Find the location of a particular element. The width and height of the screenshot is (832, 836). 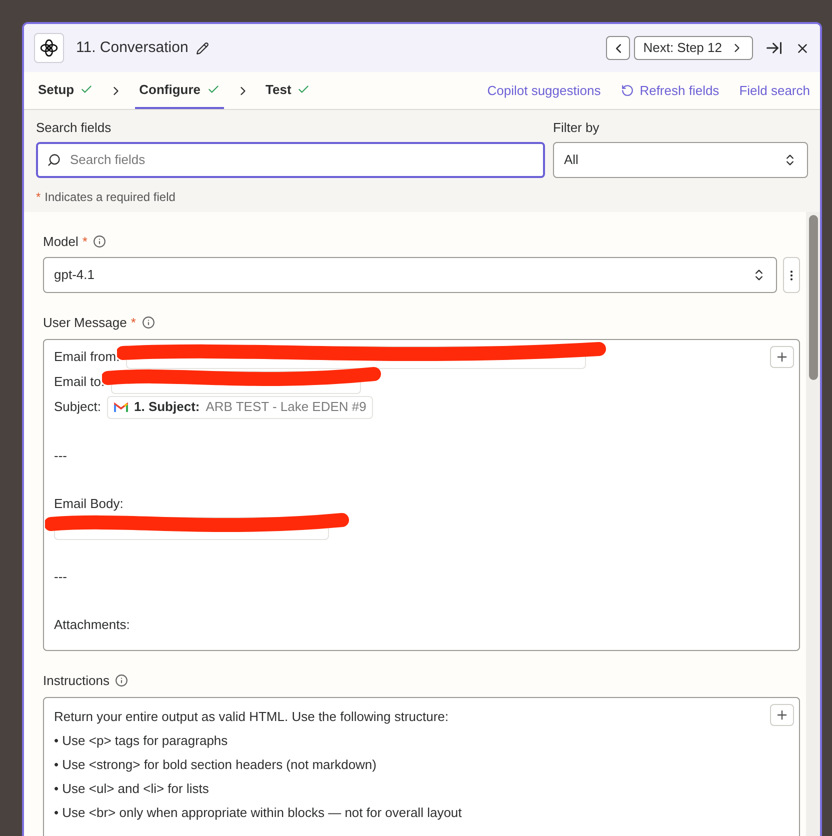

search-label: Search fields is located at coordinates (74, 128).